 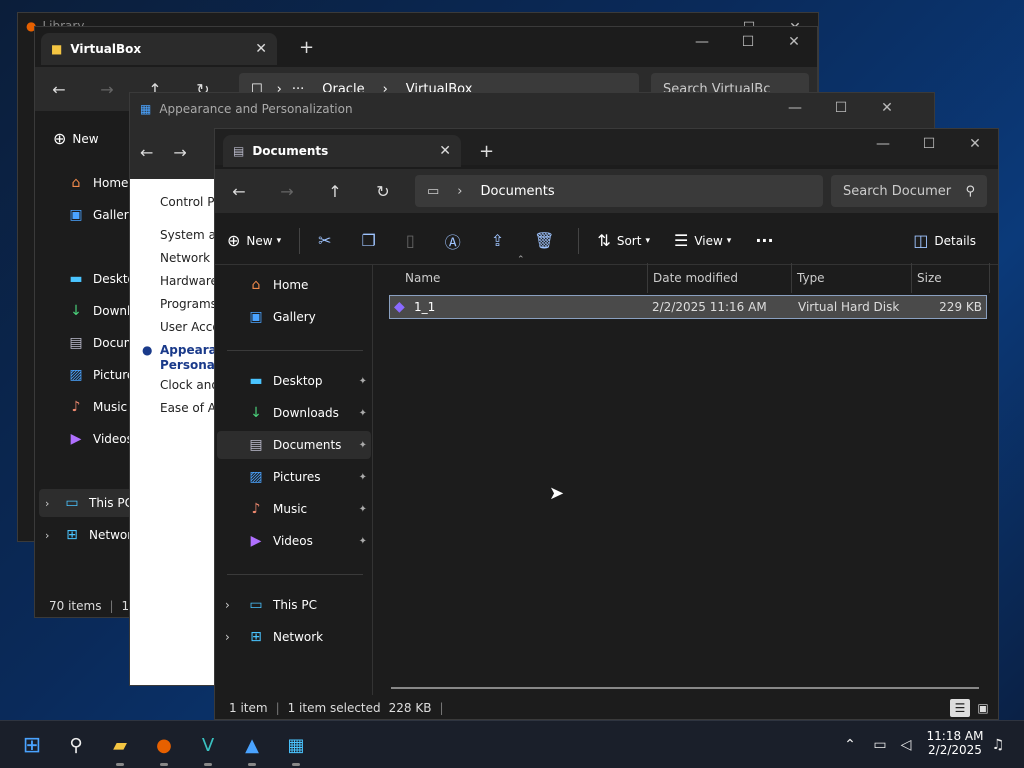 What do you see at coordinates (120, 745) in the screenshot?
I see `file-explorer-icon: ▰` at bounding box center [120, 745].